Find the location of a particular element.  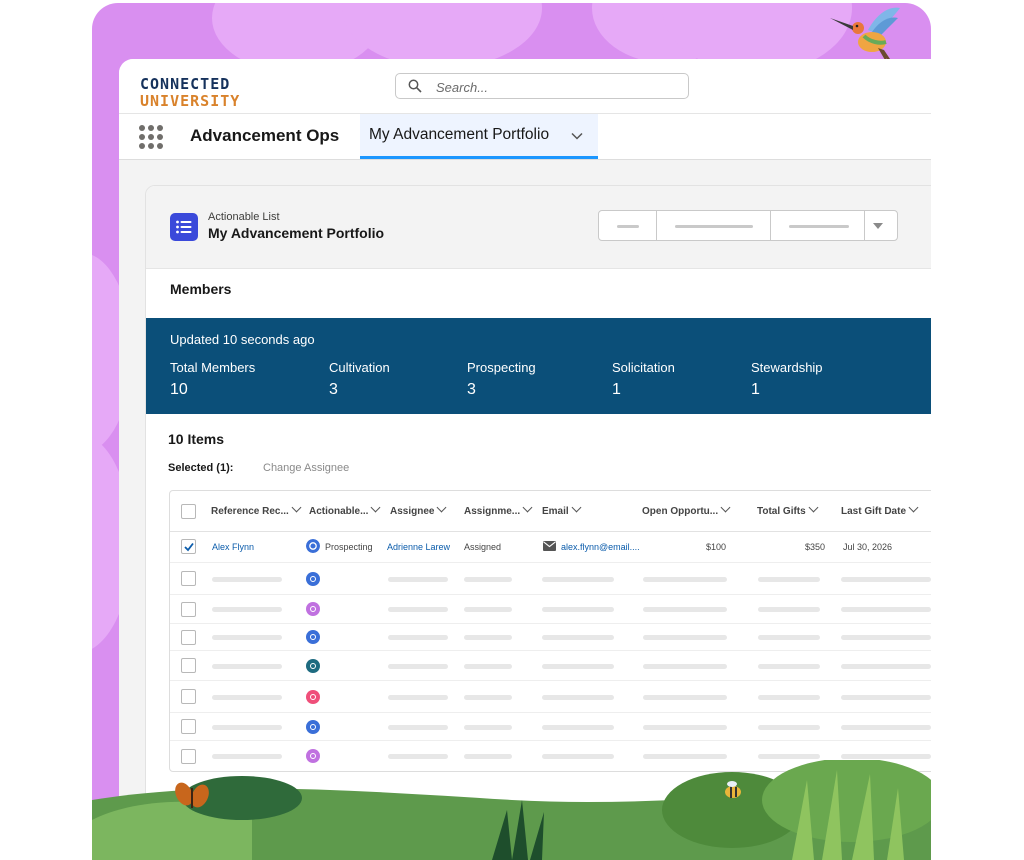

tab-my-advancement-portfolio: My Advancement Portfolio is located at coordinates (479, 136).